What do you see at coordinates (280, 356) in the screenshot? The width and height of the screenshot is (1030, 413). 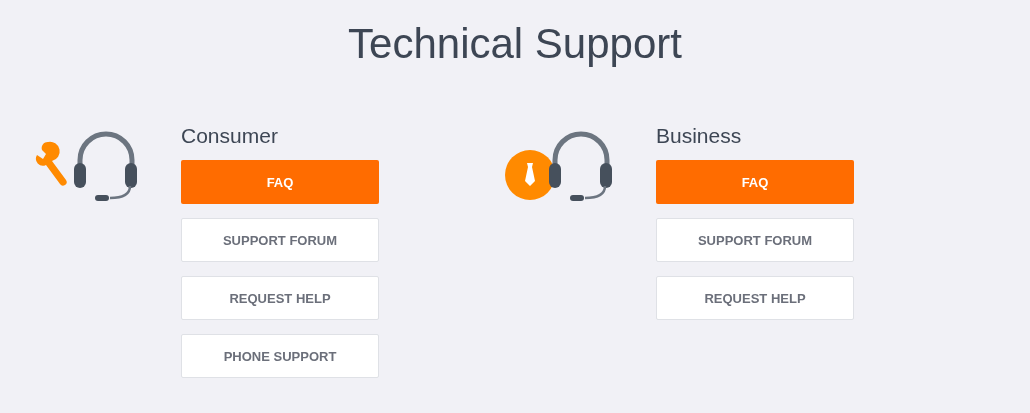 I see `support-button: PHONE SUPPORT` at bounding box center [280, 356].